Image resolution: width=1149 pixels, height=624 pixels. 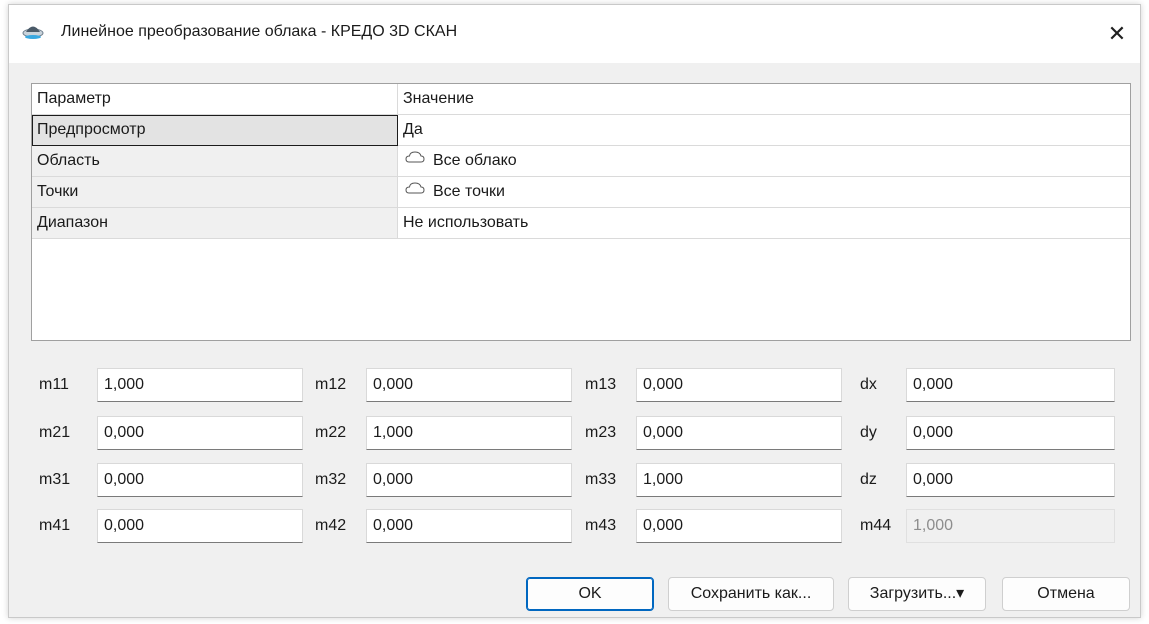 What do you see at coordinates (331, 384) in the screenshot?
I see `label-m12: m12` at bounding box center [331, 384].